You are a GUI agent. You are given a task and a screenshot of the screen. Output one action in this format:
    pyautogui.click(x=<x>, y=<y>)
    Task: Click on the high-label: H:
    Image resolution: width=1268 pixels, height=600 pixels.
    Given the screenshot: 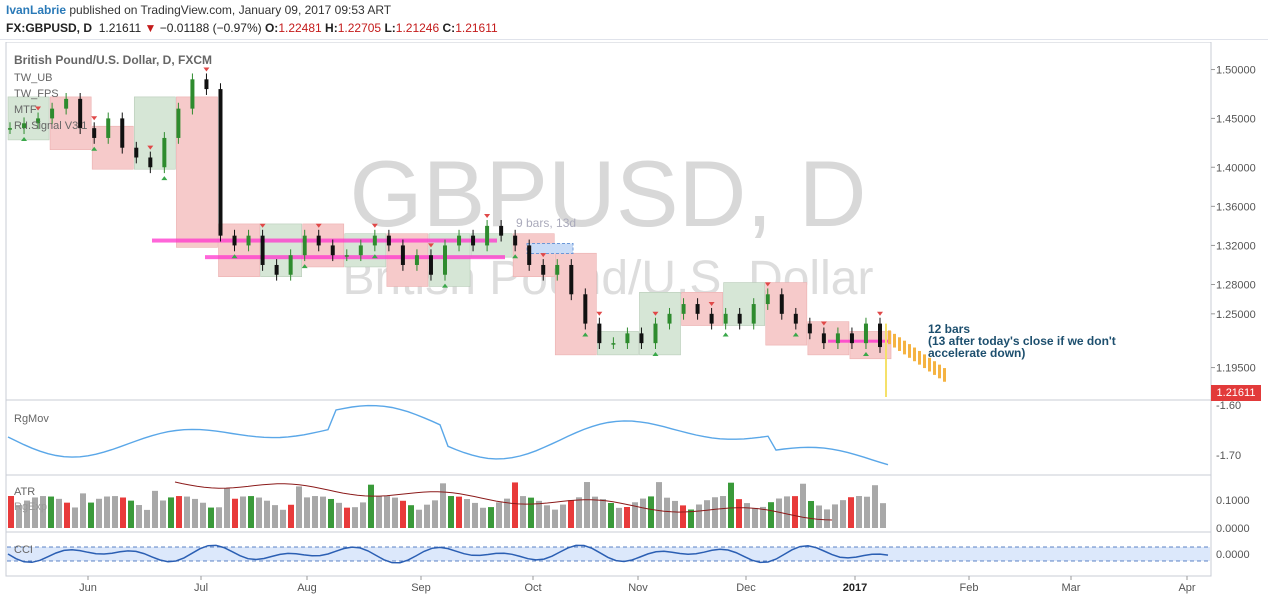 What is the action you would take?
    pyautogui.click(x=331, y=28)
    